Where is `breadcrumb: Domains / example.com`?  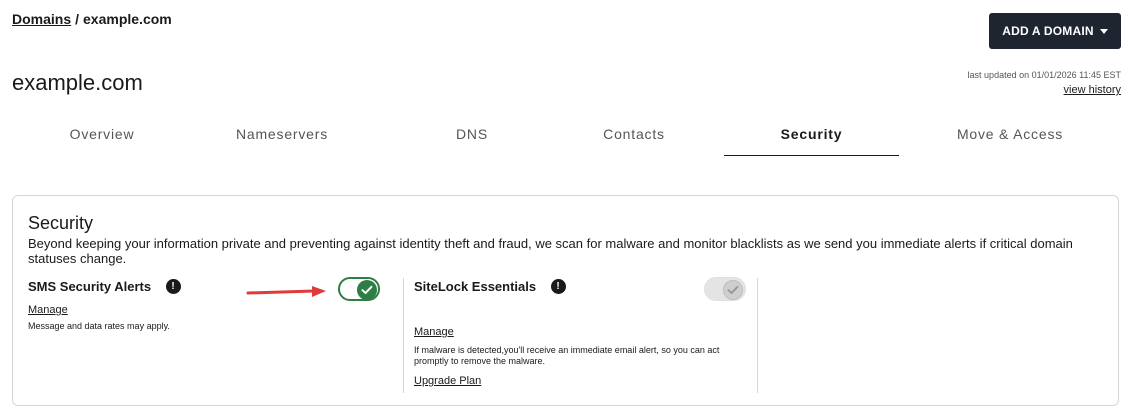 breadcrumb: Domains / example.com is located at coordinates (92, 19).